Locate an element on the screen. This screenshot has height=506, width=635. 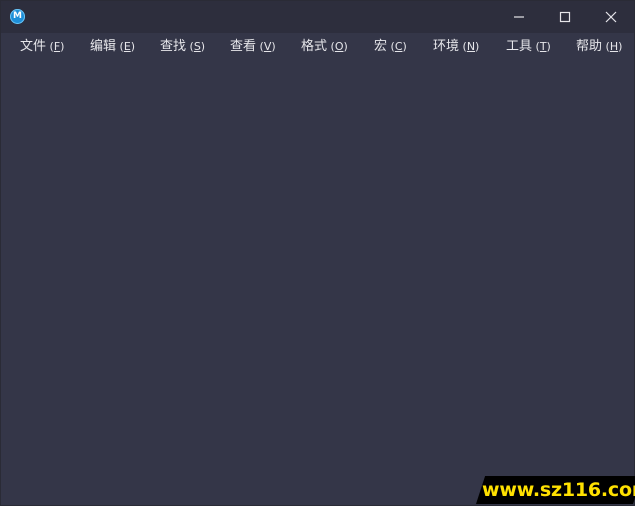
menu-hotkey: S is located at coordinates (197, 46).